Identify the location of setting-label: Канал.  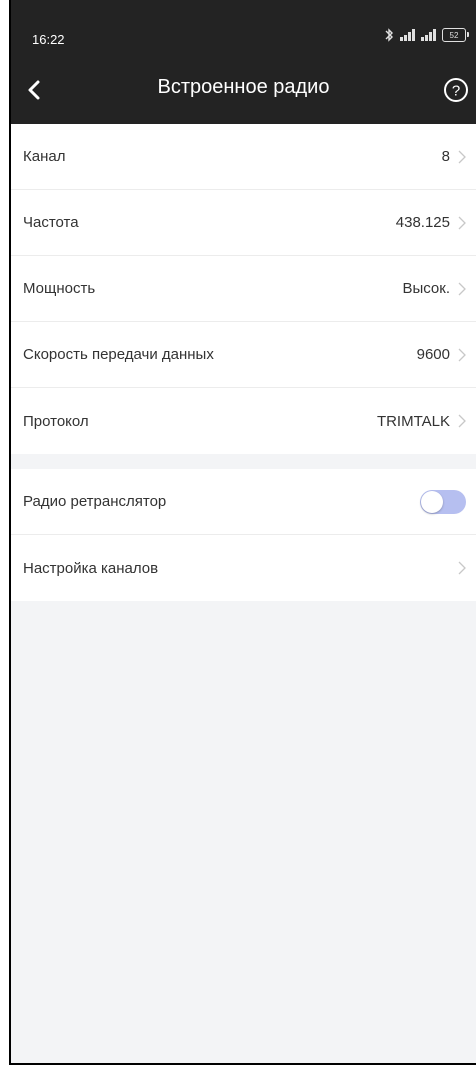
(44, 156).